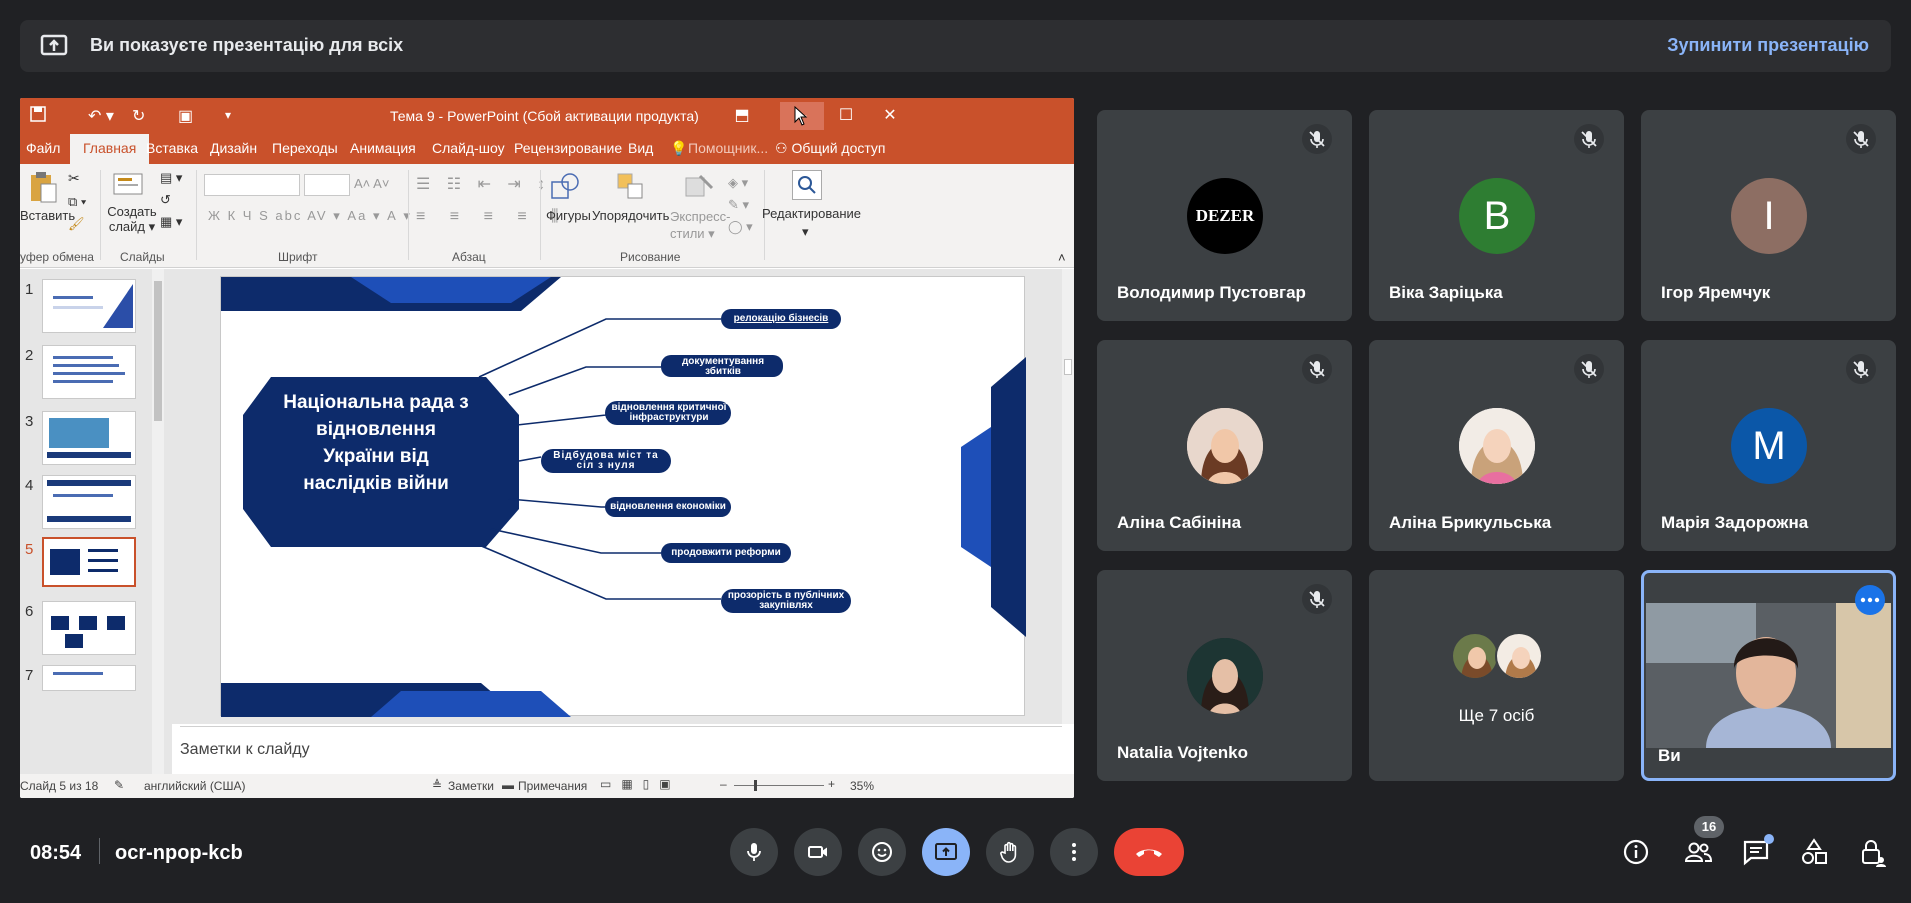  I want to click on participant-tile: Аліна Сабініна, so click(1224, 445).